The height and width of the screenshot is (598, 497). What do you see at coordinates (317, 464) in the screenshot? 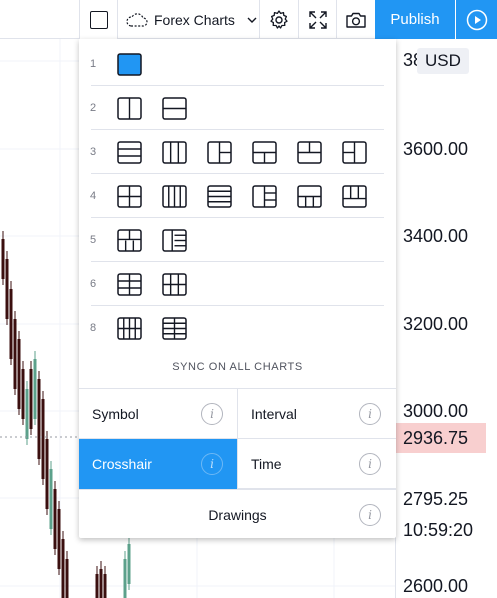
I see `sync-time-option: Time i` at bounding box center [317, 464].